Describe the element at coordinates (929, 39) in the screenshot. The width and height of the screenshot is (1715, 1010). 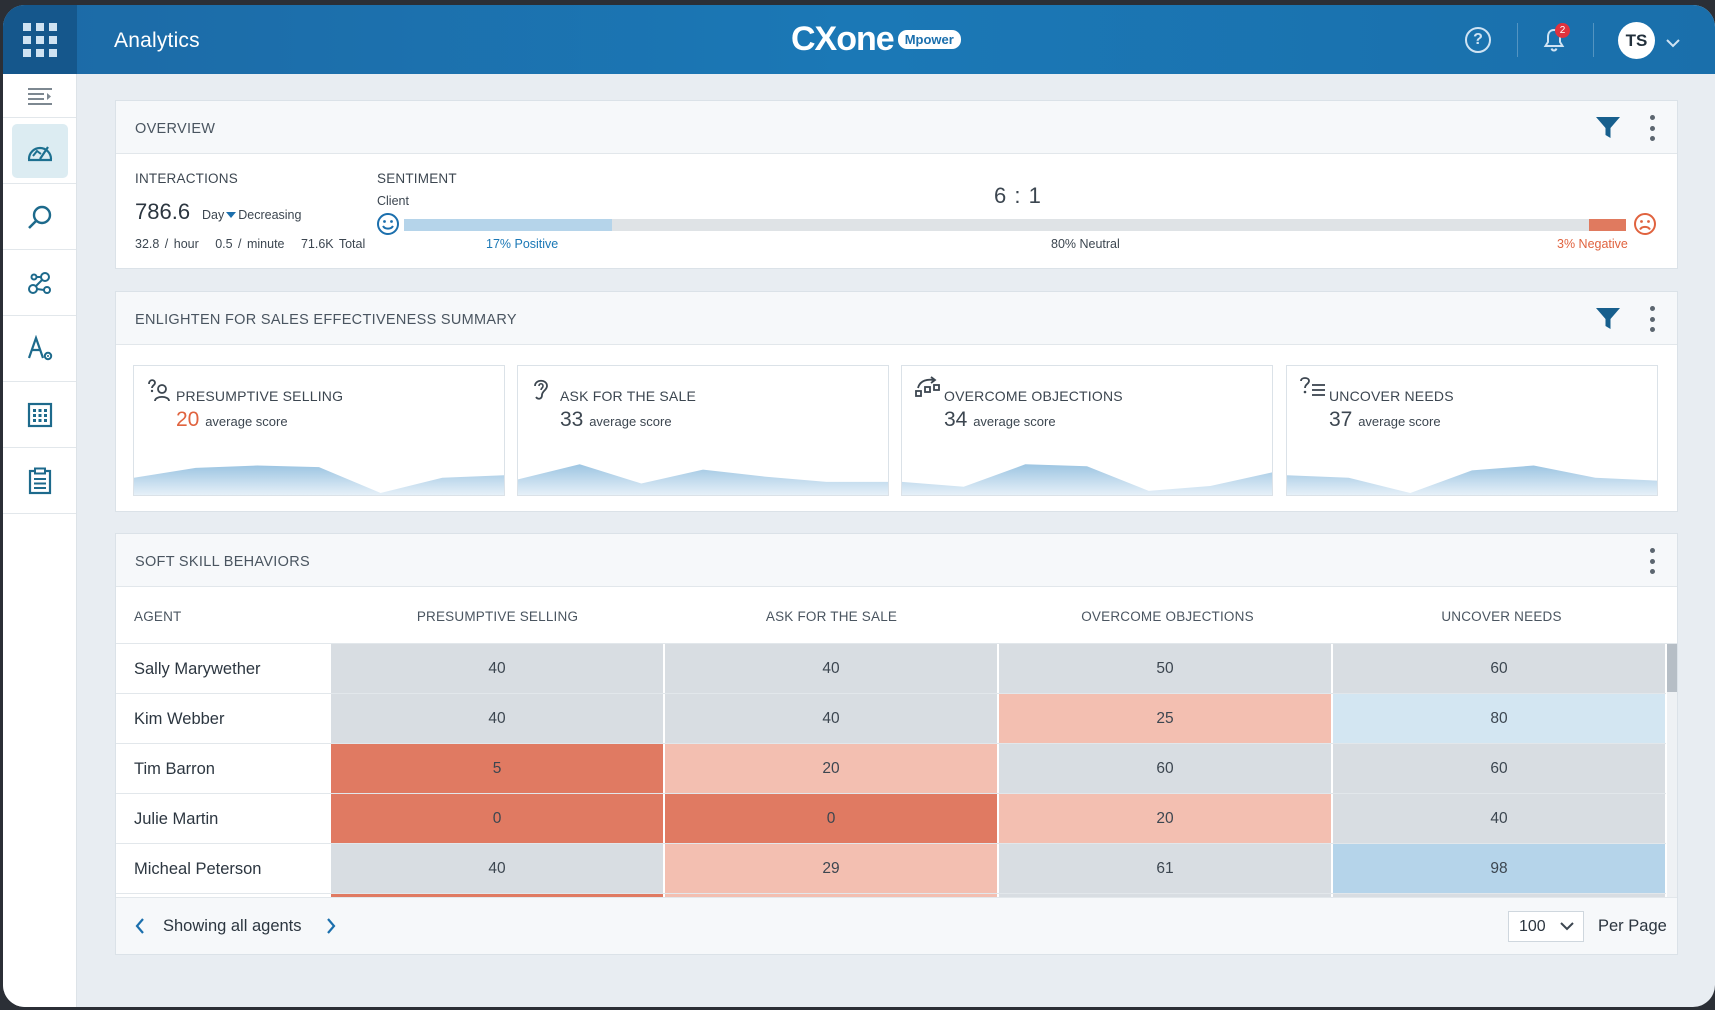
I see `logo-badge: Mpower` at that location.